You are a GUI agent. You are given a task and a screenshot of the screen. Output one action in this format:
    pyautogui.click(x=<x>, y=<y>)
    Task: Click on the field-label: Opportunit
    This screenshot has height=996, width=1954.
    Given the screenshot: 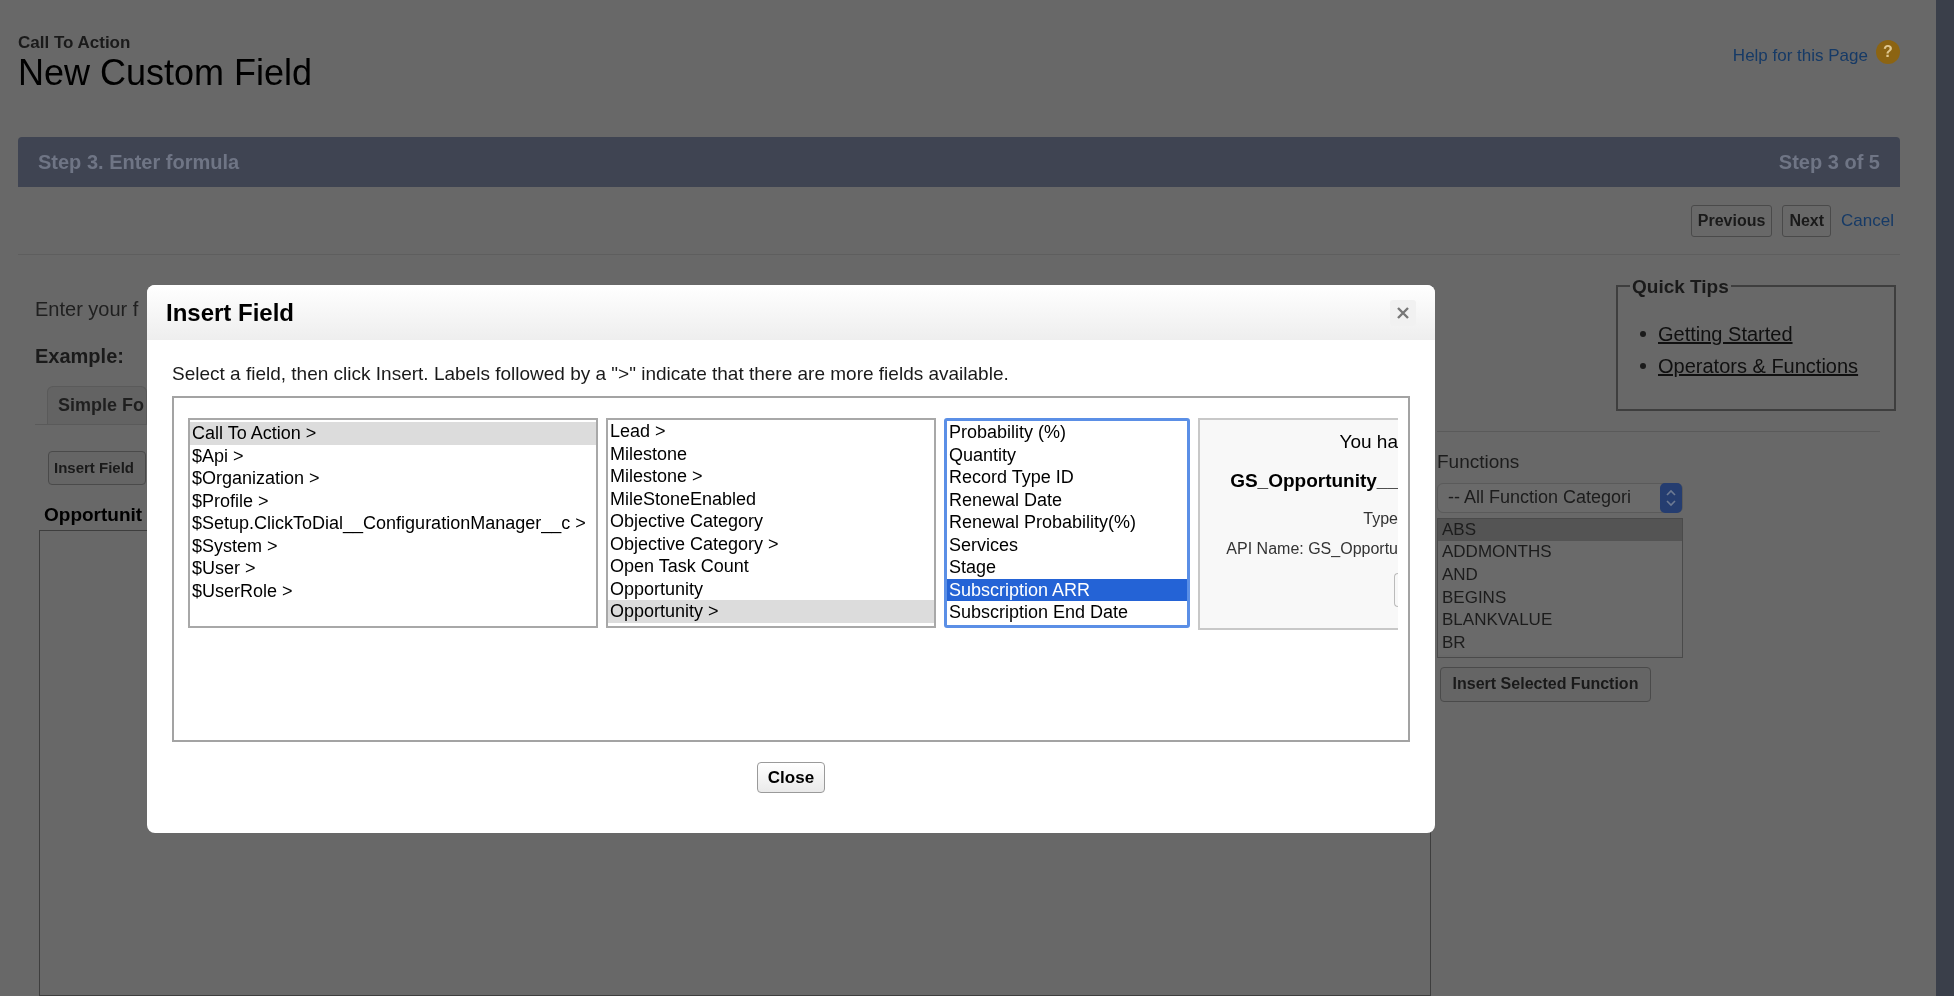 What is the action you would take?
    pyautogui.click(x=93, y=515)
    